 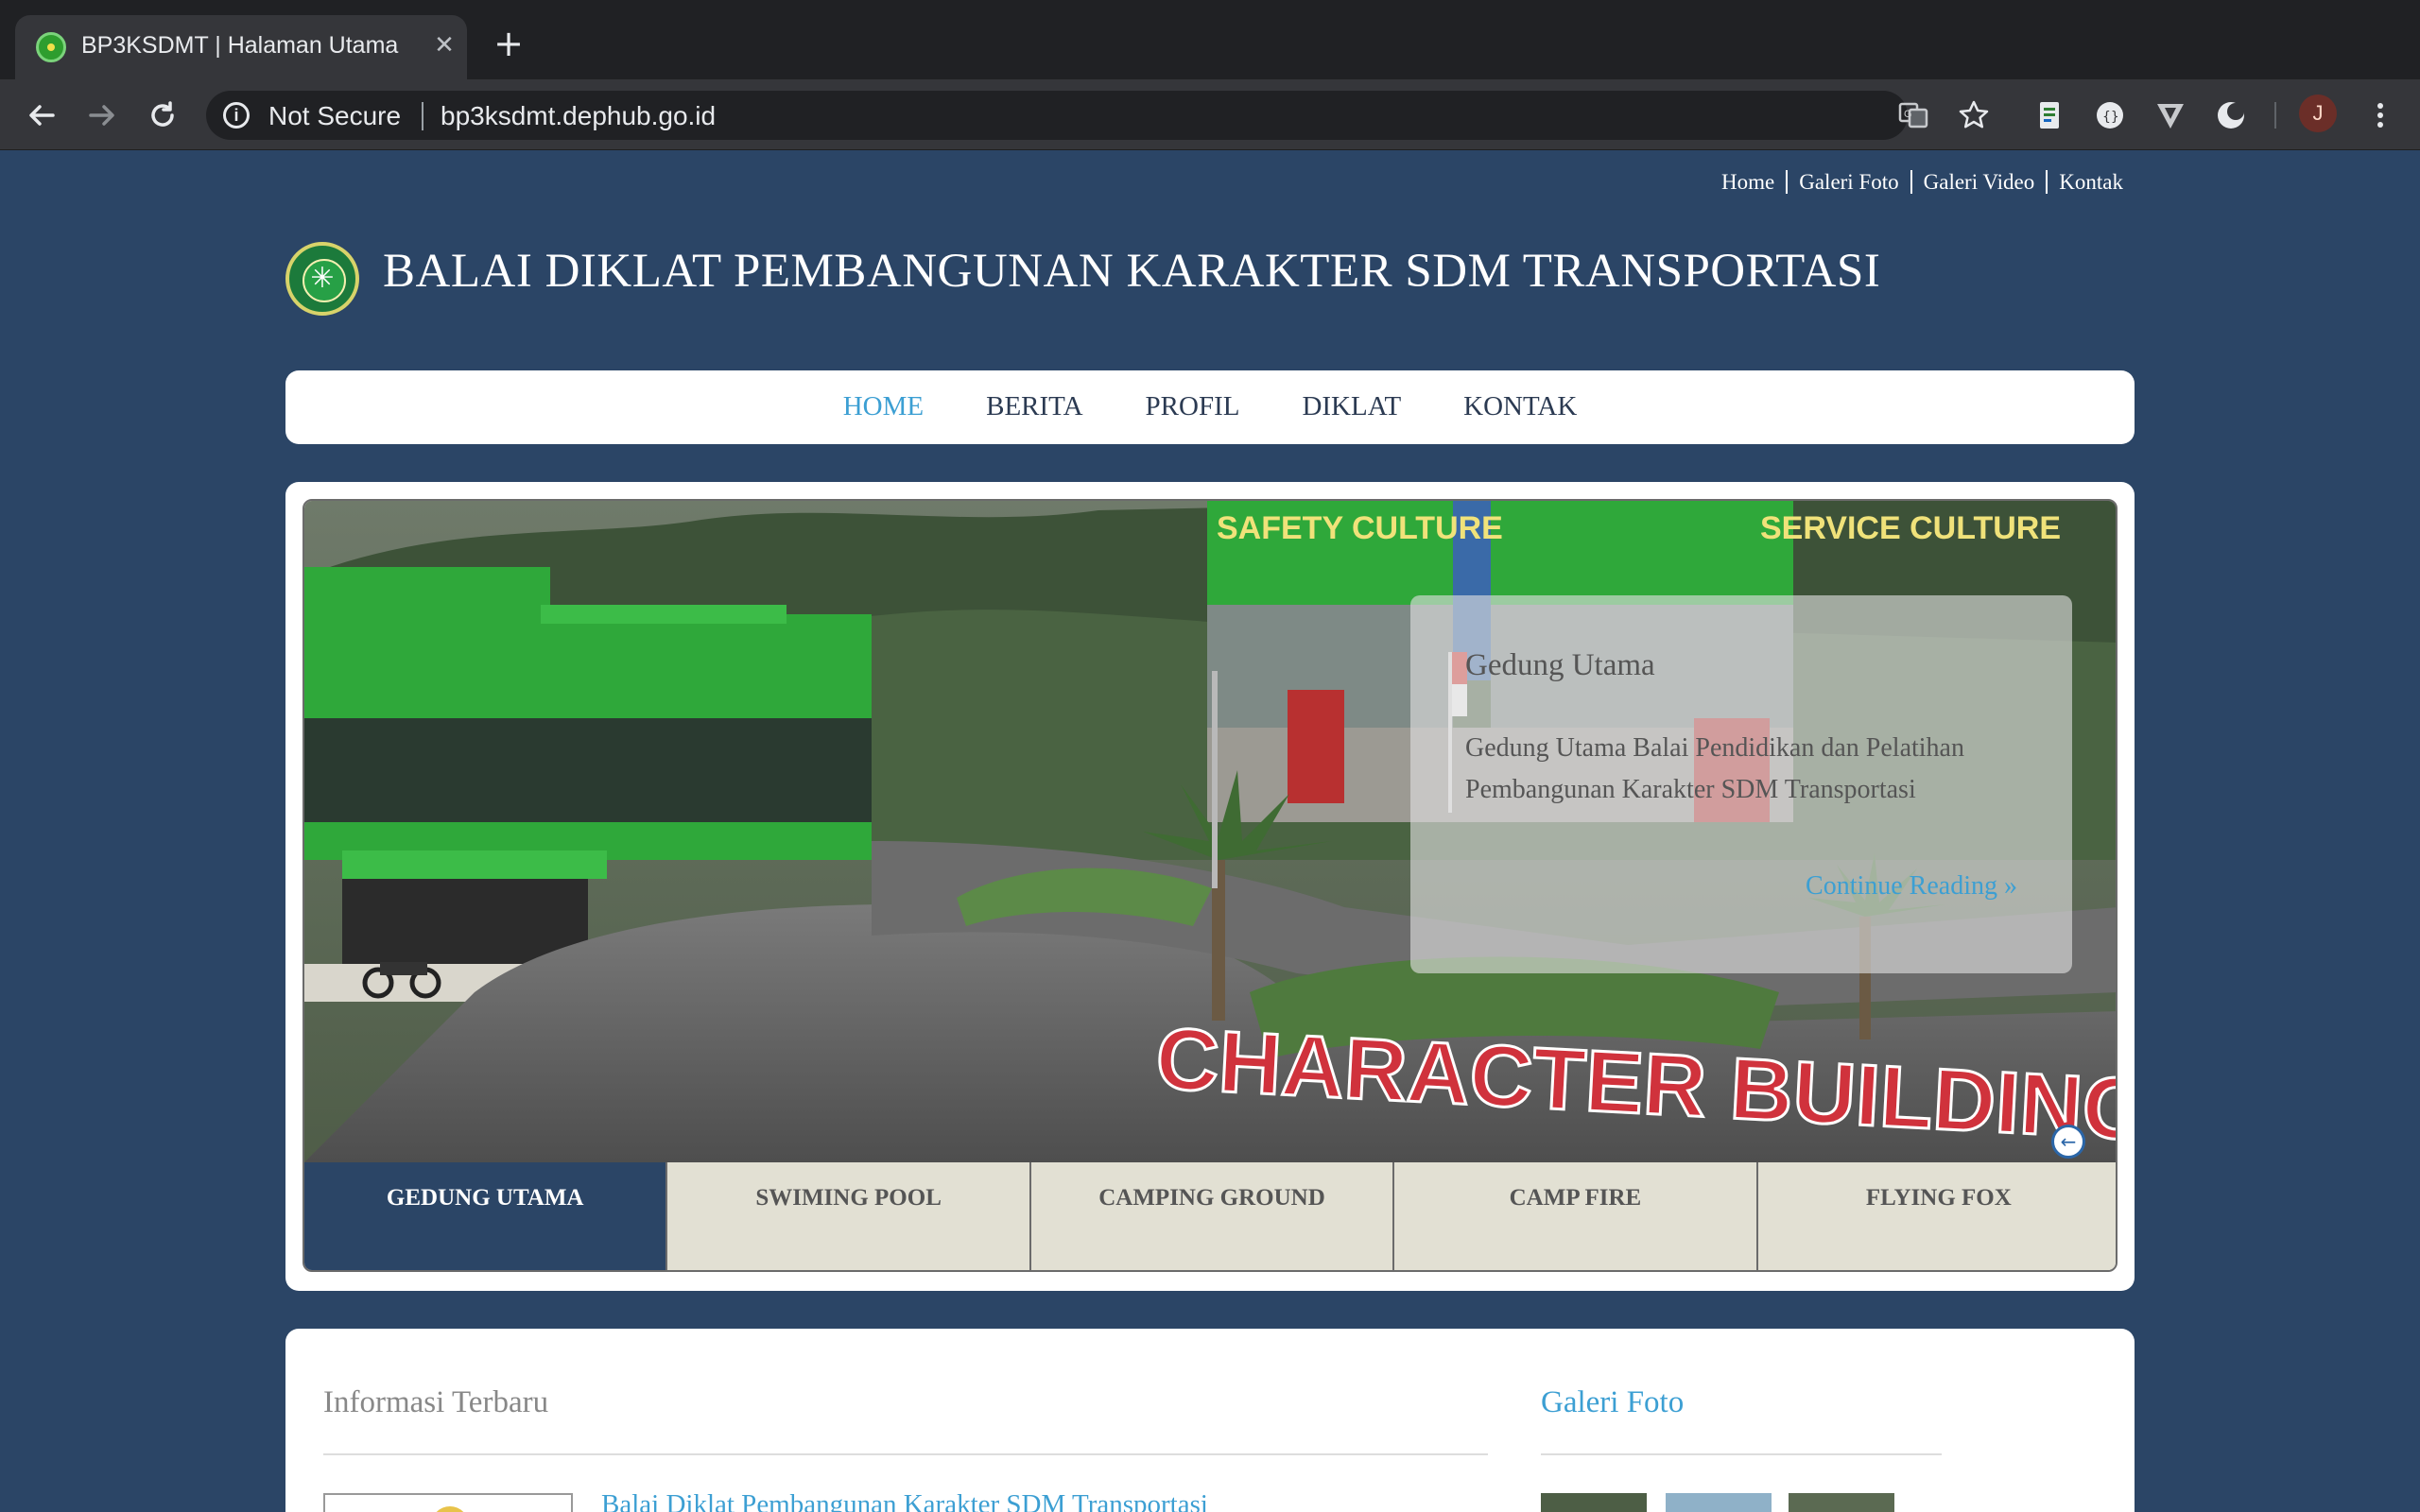 What do you see at coordinates (1748, 182) in the screenshot?
I see `top-link-home: Home` at bounding box center [1748, 182].